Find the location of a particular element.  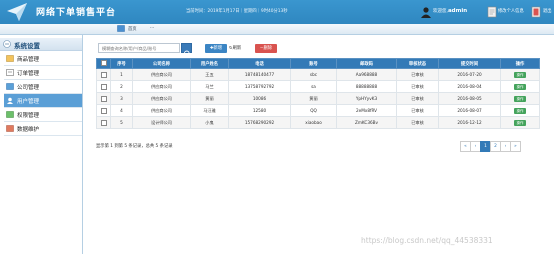

table-cell: 2016-08-05 is located at coordinates (469, 98).